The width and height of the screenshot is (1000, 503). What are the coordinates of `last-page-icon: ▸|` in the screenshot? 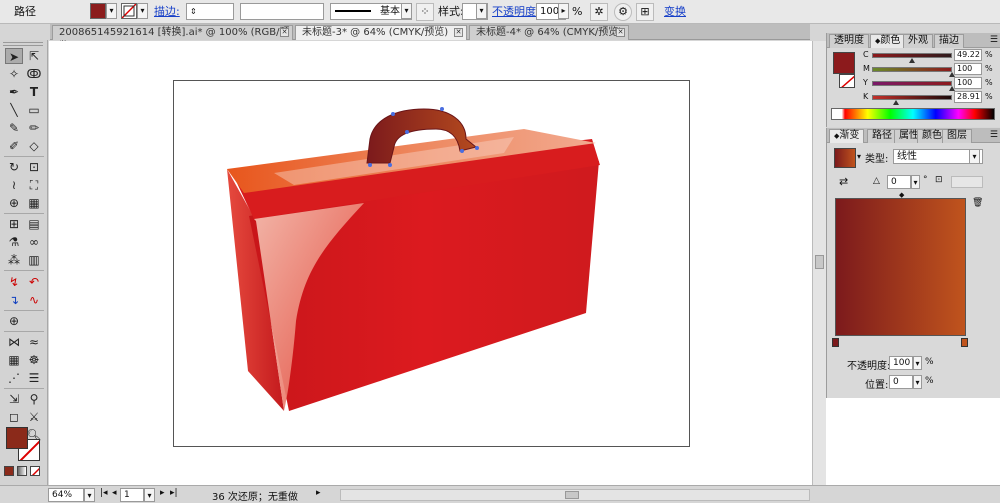 It's located at (174, 493).